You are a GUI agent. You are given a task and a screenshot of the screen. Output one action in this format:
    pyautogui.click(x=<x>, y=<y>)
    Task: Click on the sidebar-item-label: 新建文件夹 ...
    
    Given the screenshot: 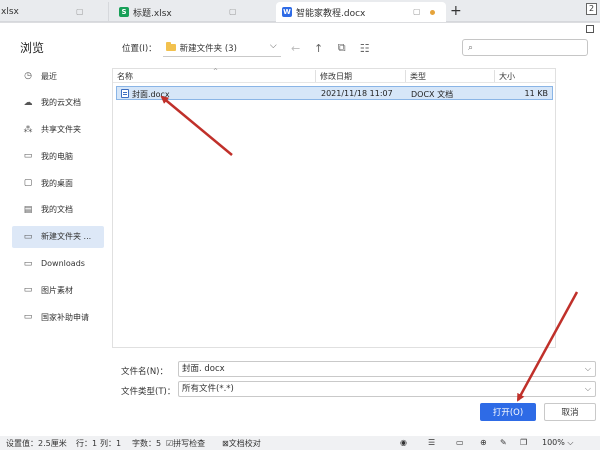 What is the action you would take?
    pyautogui.click(x=66, y=237)
    